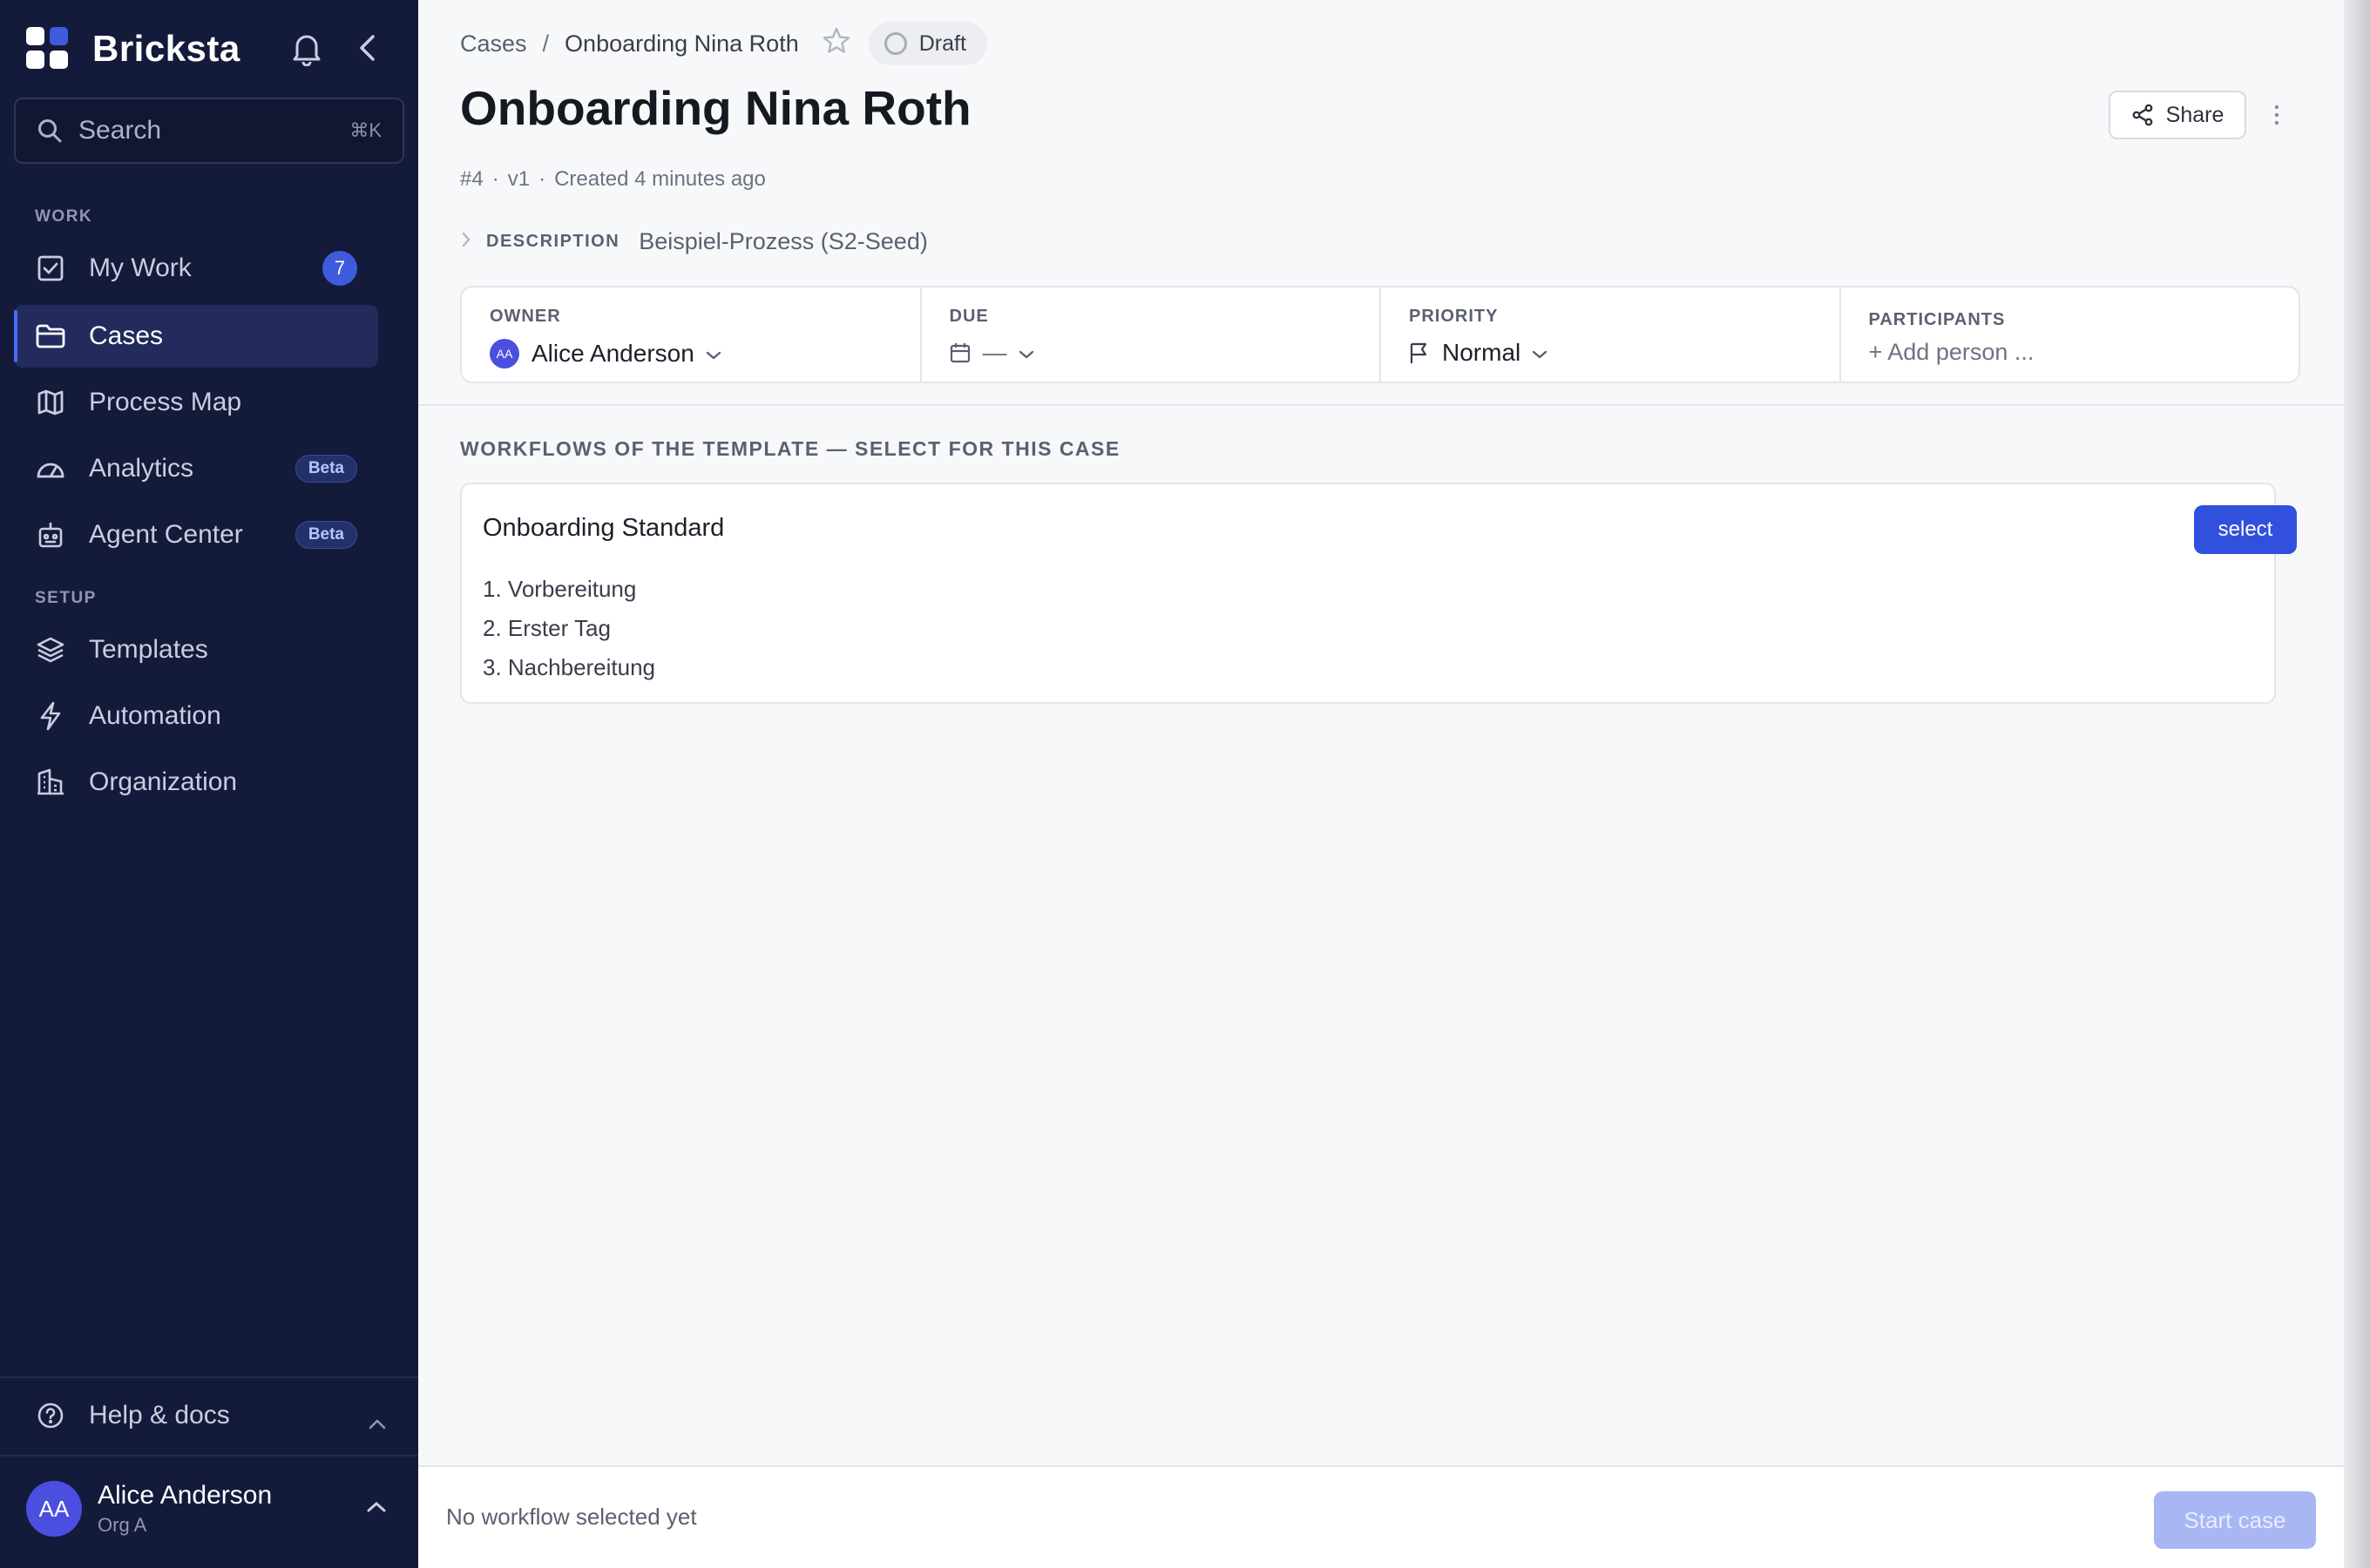  I want to click on owner-field: OWNER AA Alice Anderson, so click(692, 334).